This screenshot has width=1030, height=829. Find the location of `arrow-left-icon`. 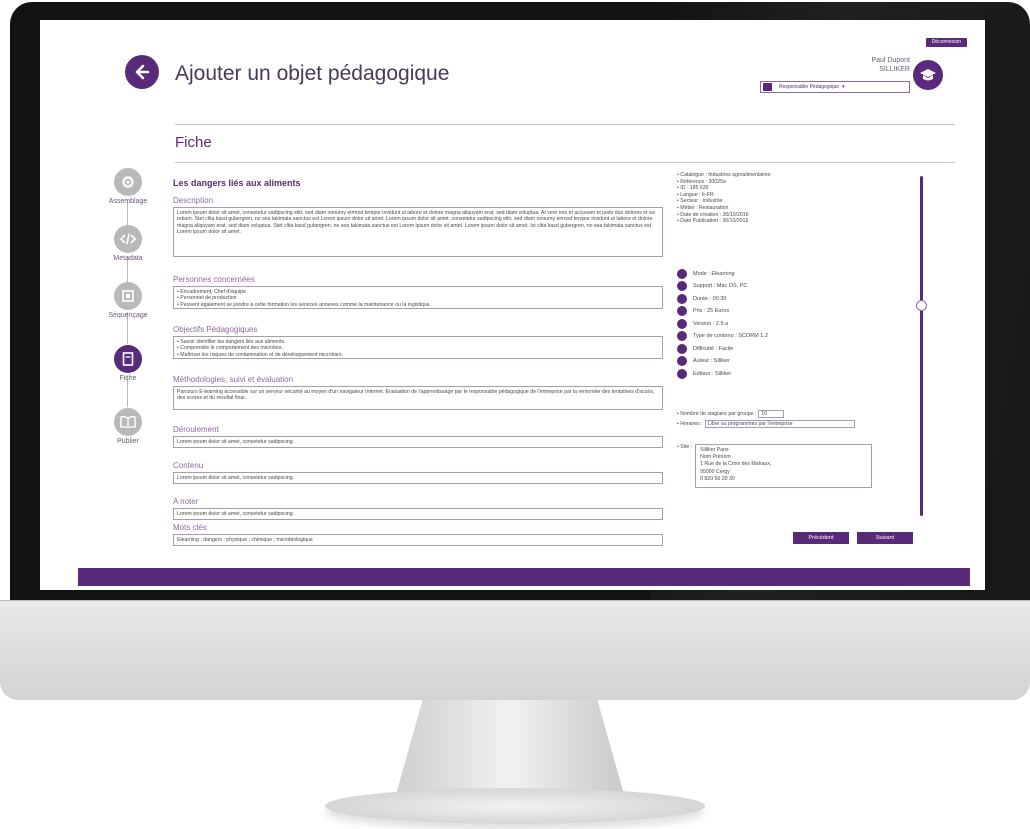

arrow-left-icon is located at coordinates (142, 72).